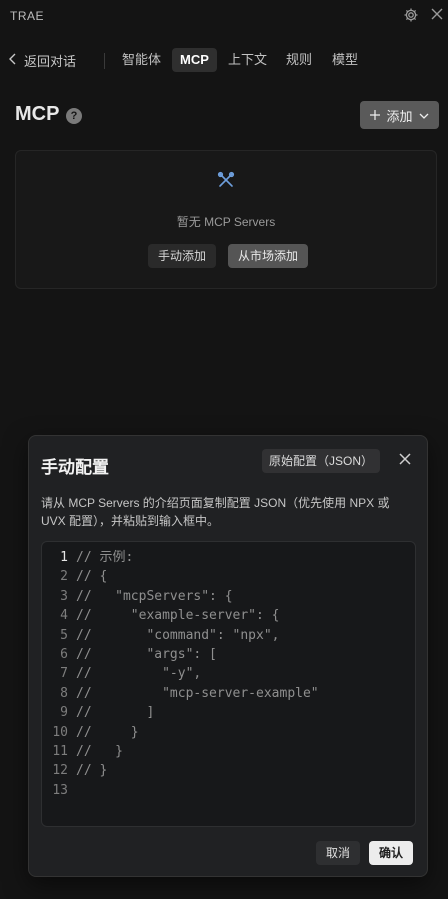  What do you see at coordinates (345, 60) in the screenshot?
I see `tab-models: 模型` at bounding box center [345, 60].